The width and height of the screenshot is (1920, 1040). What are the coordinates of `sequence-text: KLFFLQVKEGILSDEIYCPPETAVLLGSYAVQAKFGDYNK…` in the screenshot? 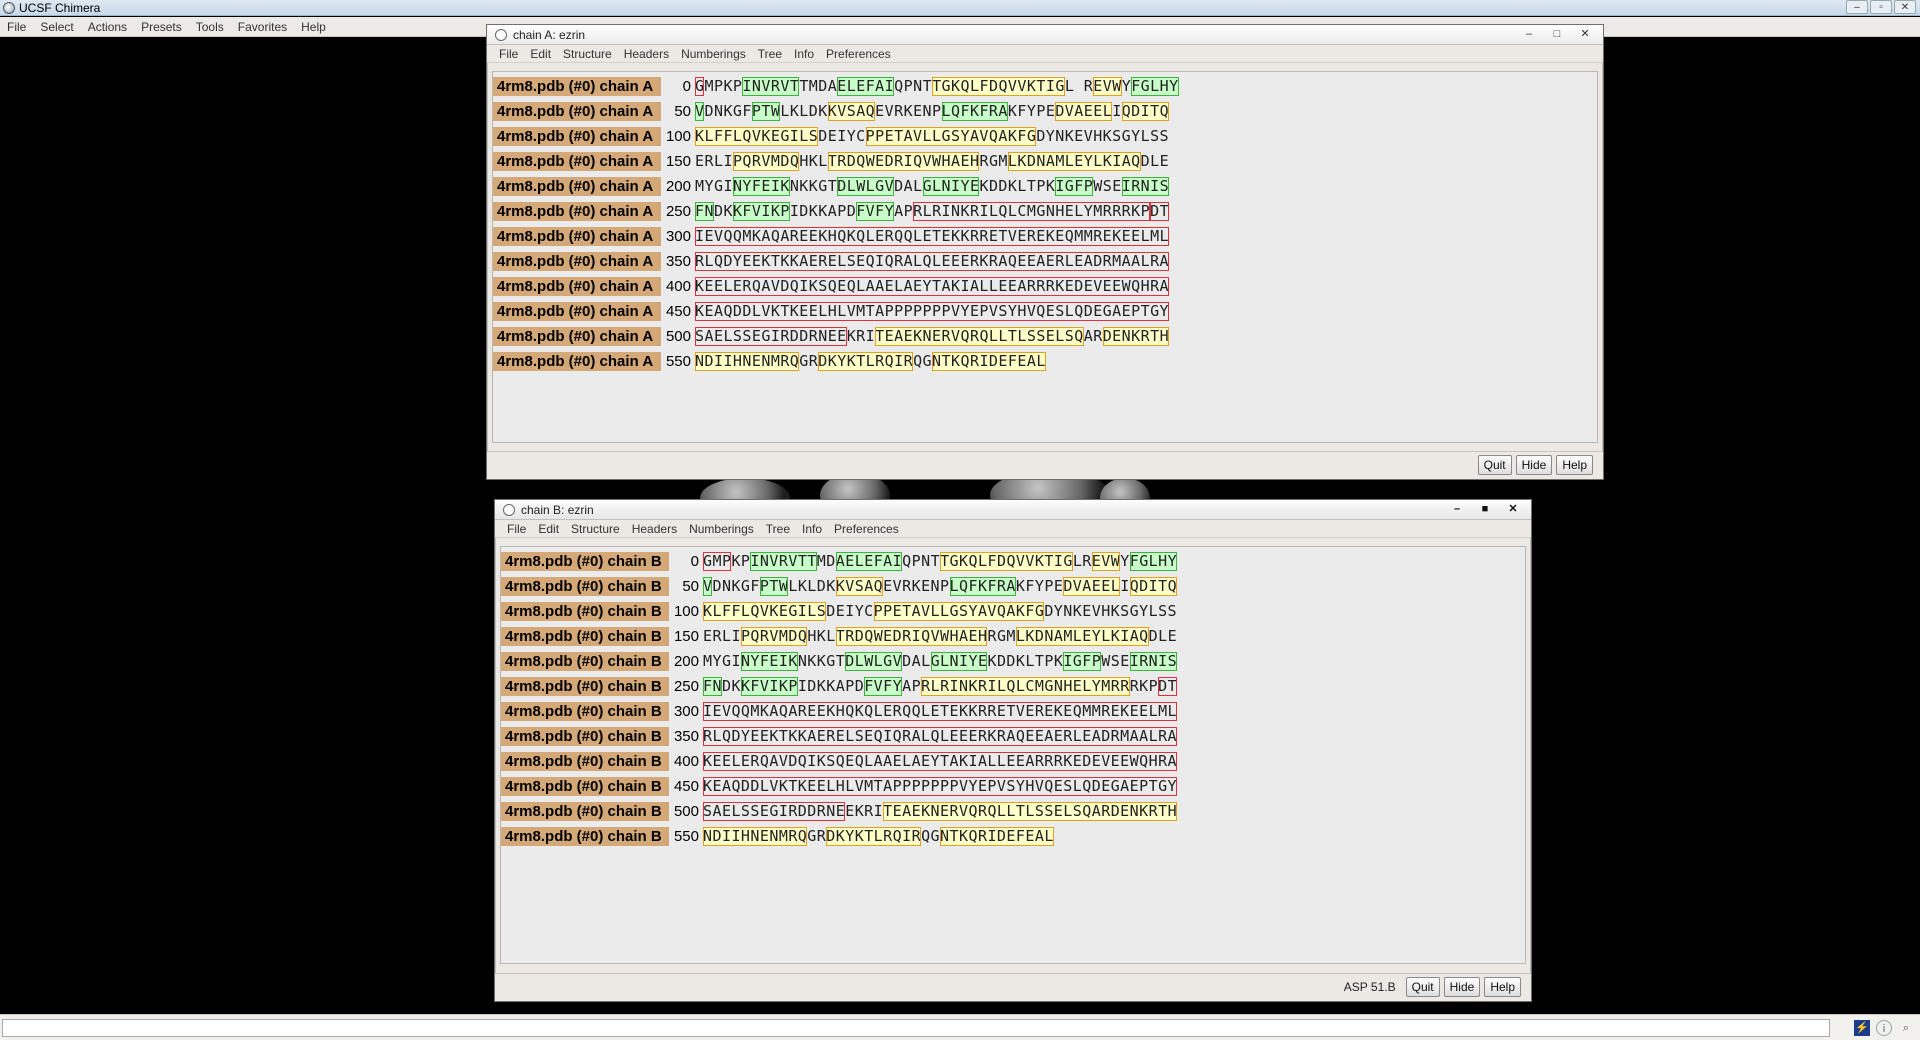 It's located at (932, 136).